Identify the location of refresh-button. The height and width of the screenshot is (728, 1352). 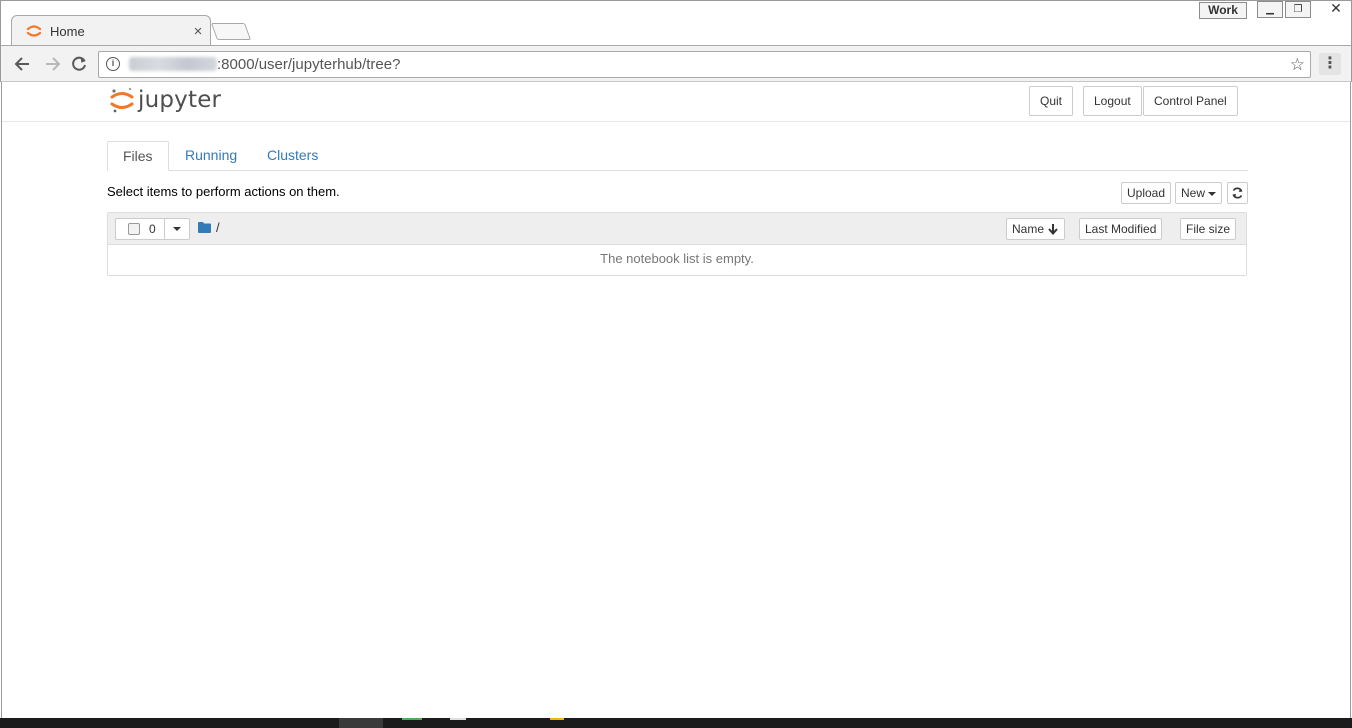
(1237, 193).